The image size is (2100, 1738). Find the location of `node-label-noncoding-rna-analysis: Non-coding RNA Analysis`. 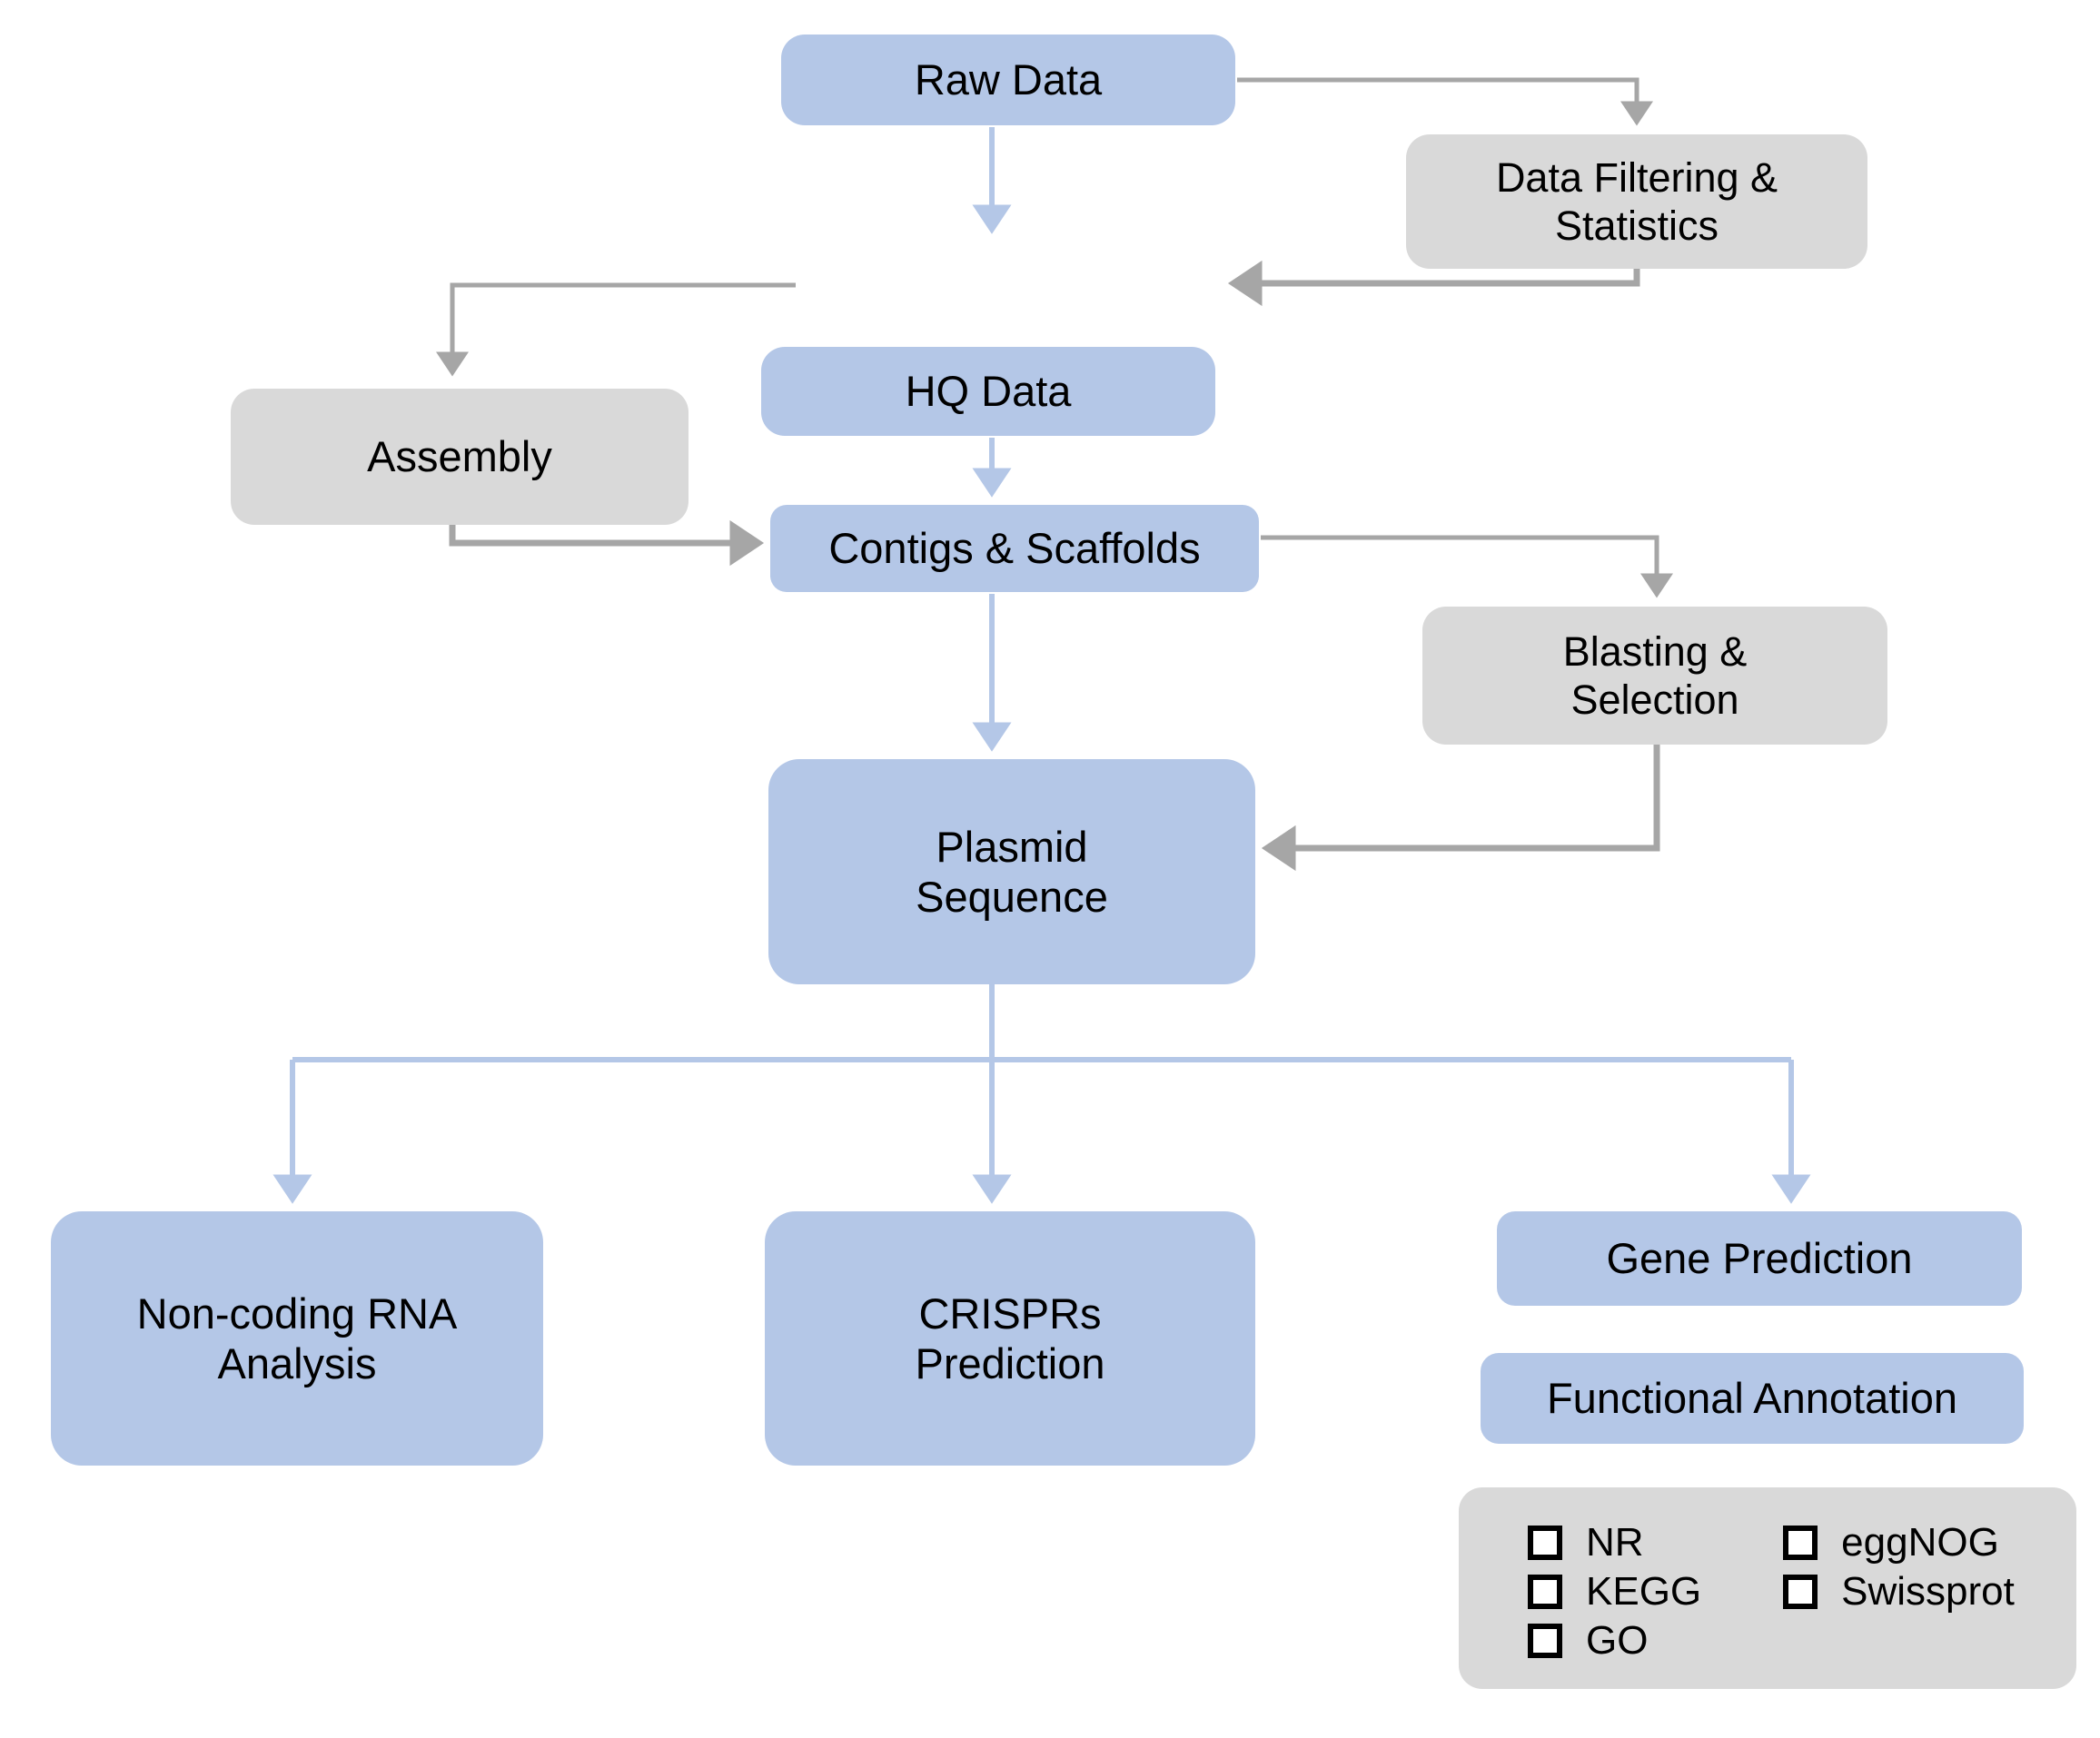

node-label-noncoding-rna-analysis: Non-coding RNA Analysis is located at coordinates (297, 1338).